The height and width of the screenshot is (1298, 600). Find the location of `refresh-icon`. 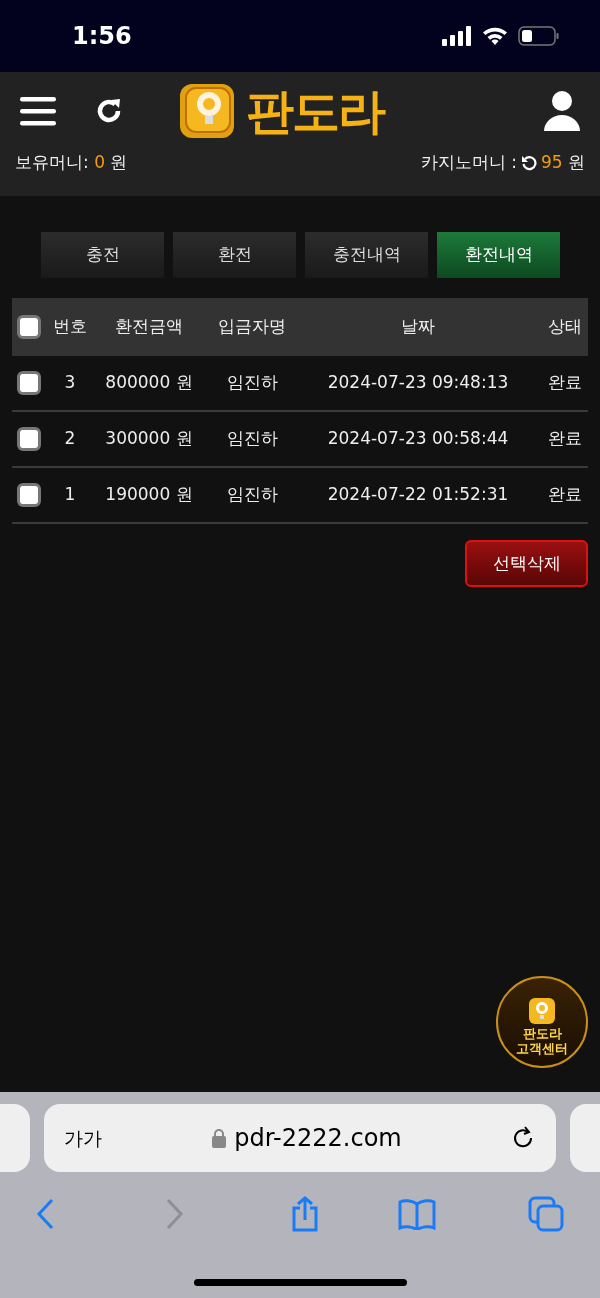

refresh-icon is located at coordinates (528, 162).